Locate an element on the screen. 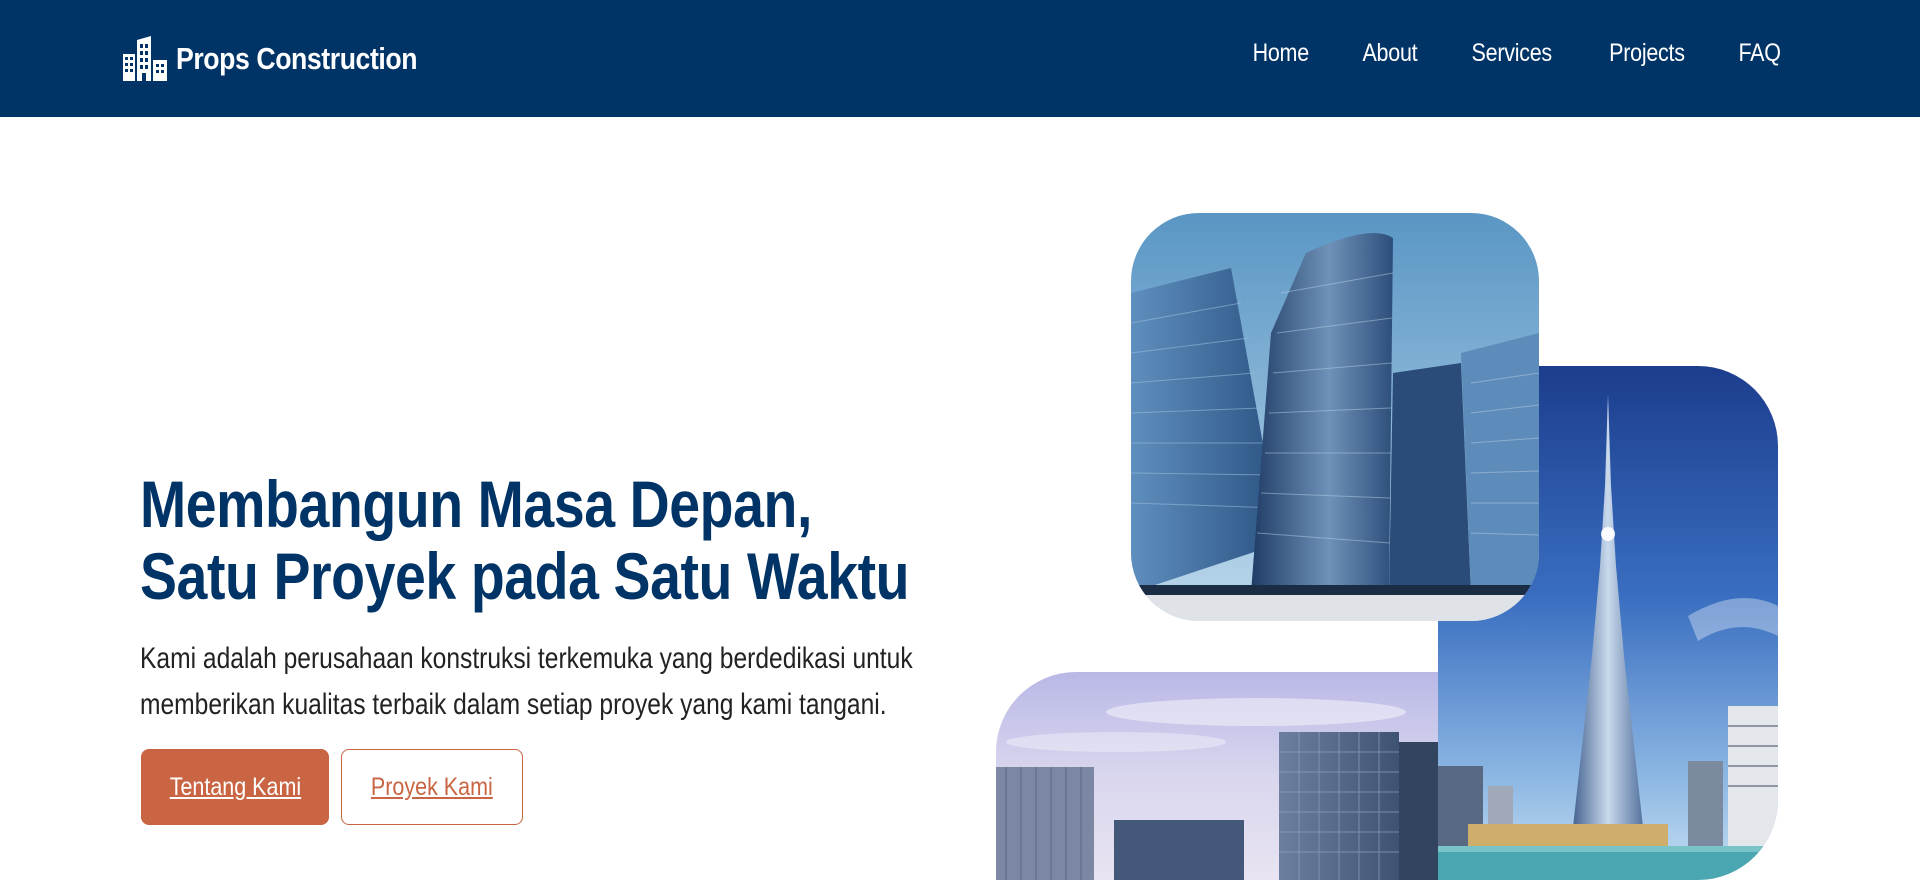 The image size is (1920, 880). hero-title-line-2: Satu Proyek pada Satu Waktu is located at coordinates (525, 576).